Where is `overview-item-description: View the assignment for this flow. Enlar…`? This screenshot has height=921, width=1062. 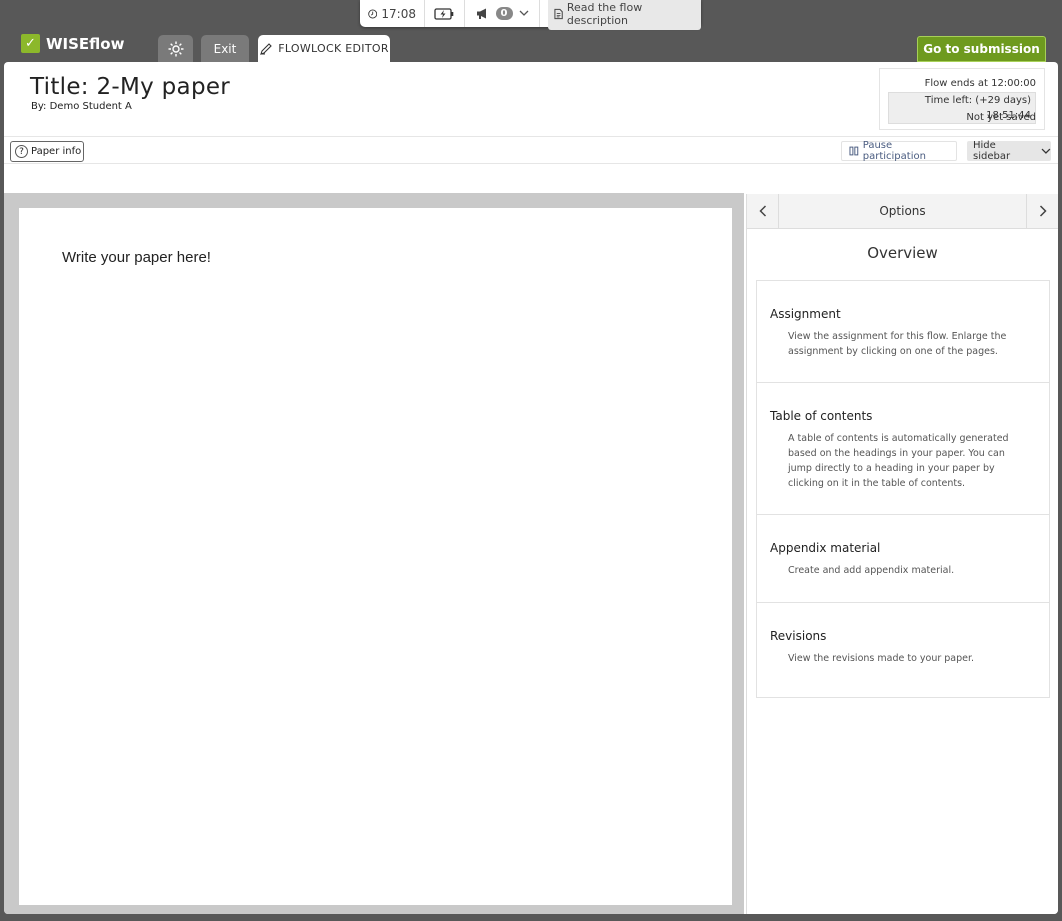
overview-item-description: View the assignment for this flow. Enlar… is located at coordinates (897, 344).